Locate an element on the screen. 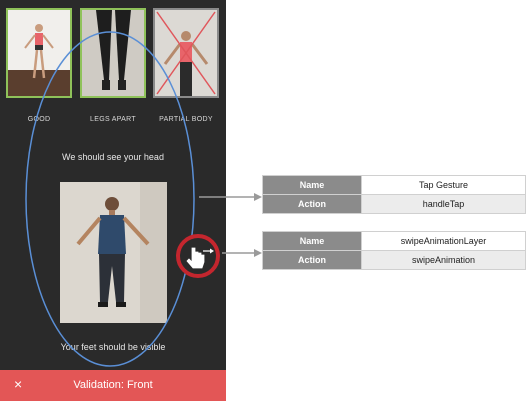 This screenshot has width=528, height=401. annotation-table-tap: Name Tap Gesture Action handleTap is located at coordinates (394, 194).